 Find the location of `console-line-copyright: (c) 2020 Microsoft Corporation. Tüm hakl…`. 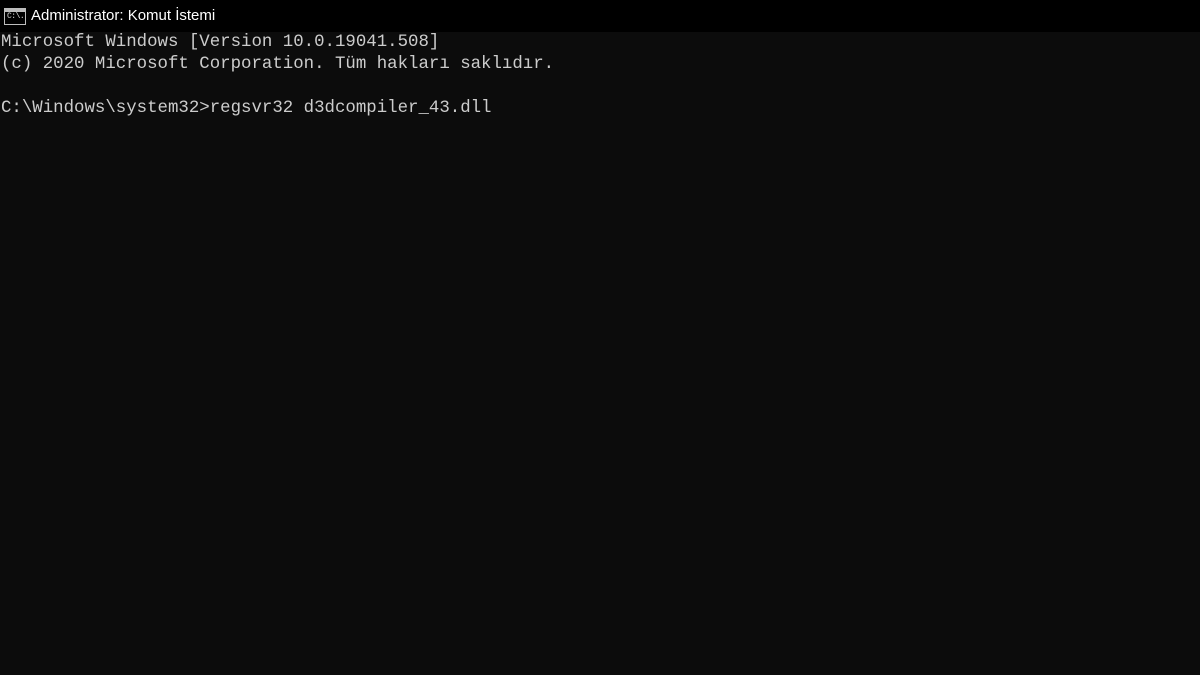

console-line-copyright: (c) 2020 Microsoft Corporation. Tüm hakl… is located at coordinates (278, 64).